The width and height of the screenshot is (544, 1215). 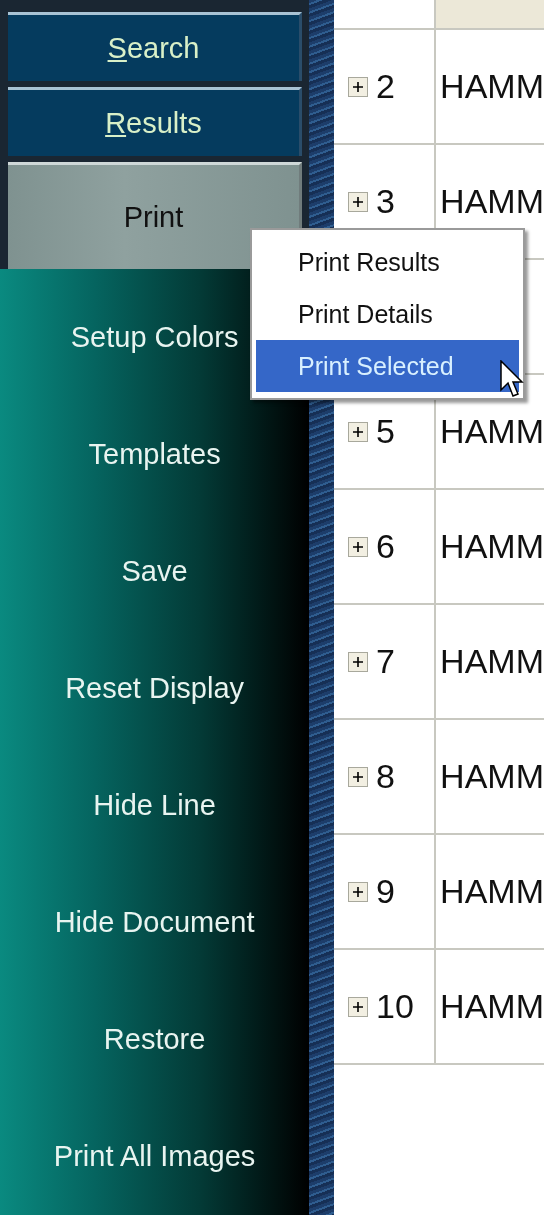 What do you see at coordinates (386, 776) in the screenshot?
I see `row-number: 8` at bounding box center [386, 776].